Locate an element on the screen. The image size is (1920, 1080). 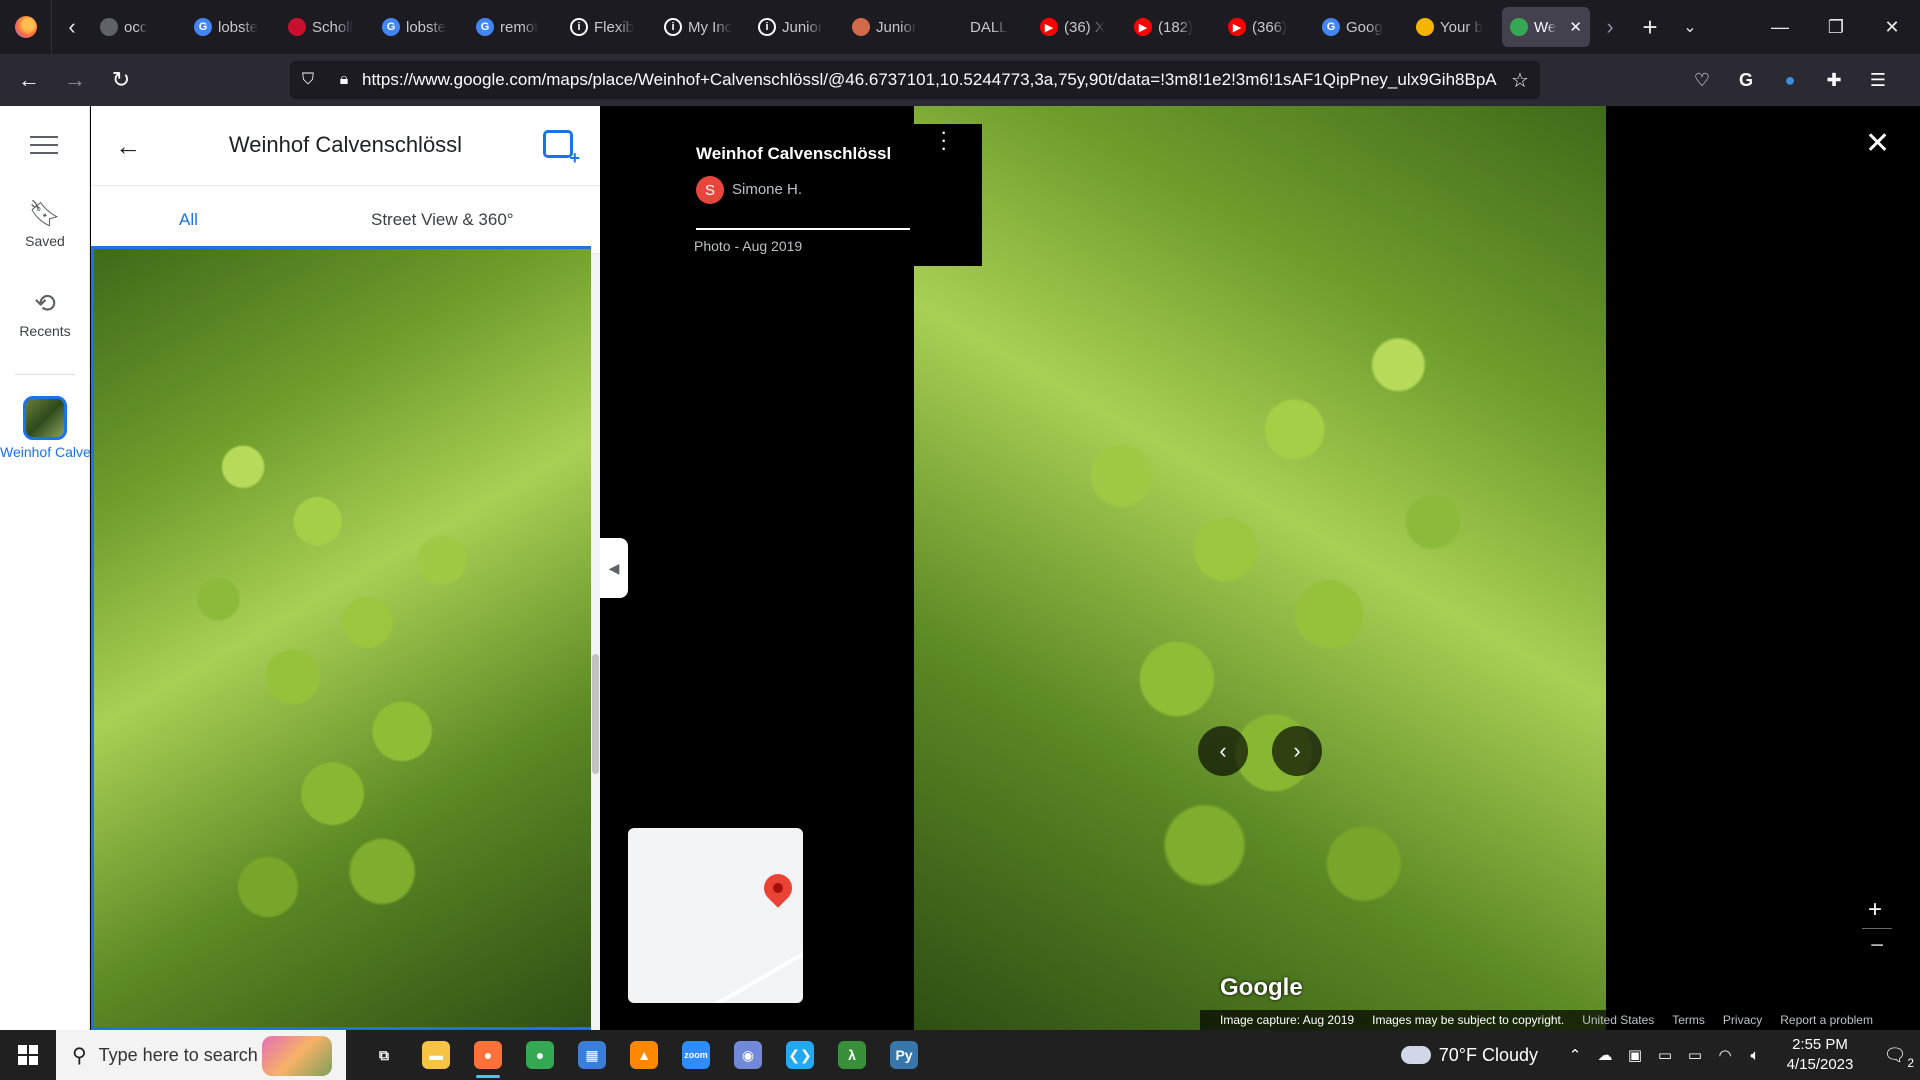
scroll-tabs-left-icon: ‹ is located at coordinates (72, 27).